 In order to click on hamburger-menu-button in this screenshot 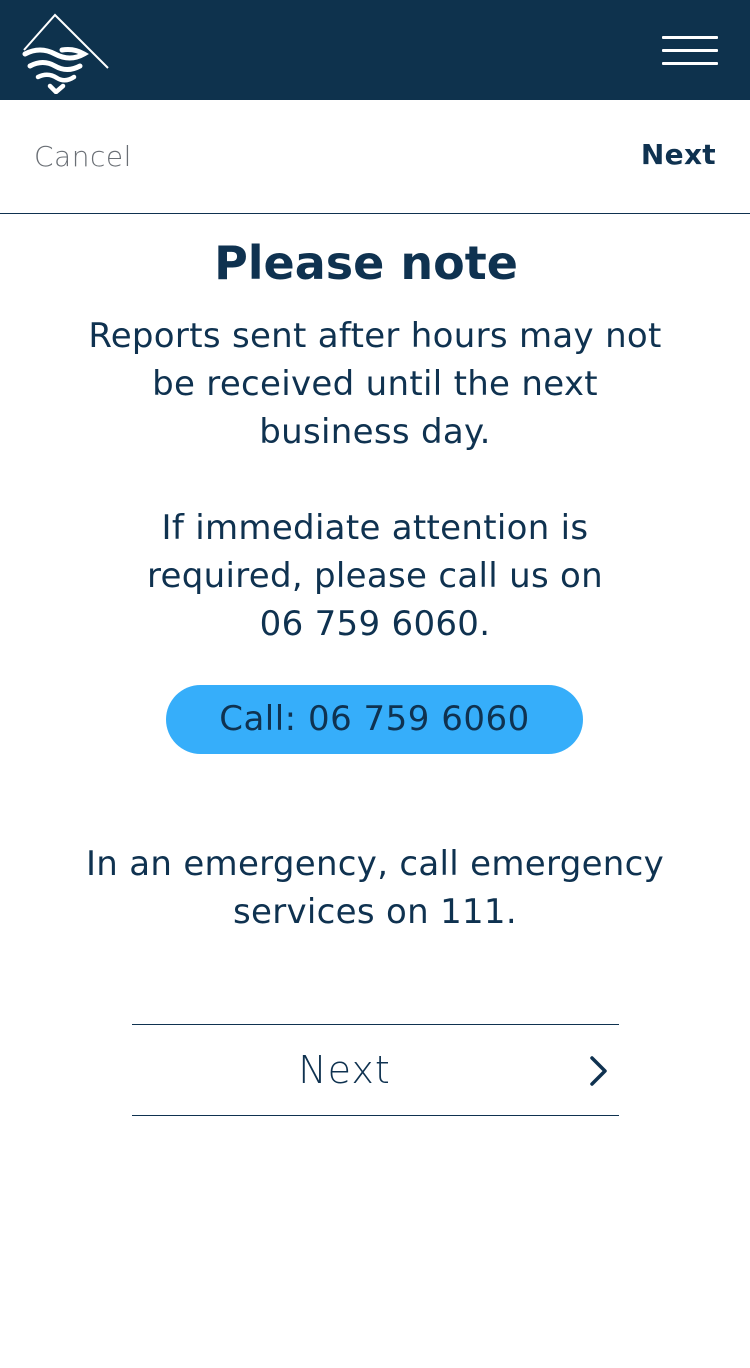, I will do `click(692, 51)`.